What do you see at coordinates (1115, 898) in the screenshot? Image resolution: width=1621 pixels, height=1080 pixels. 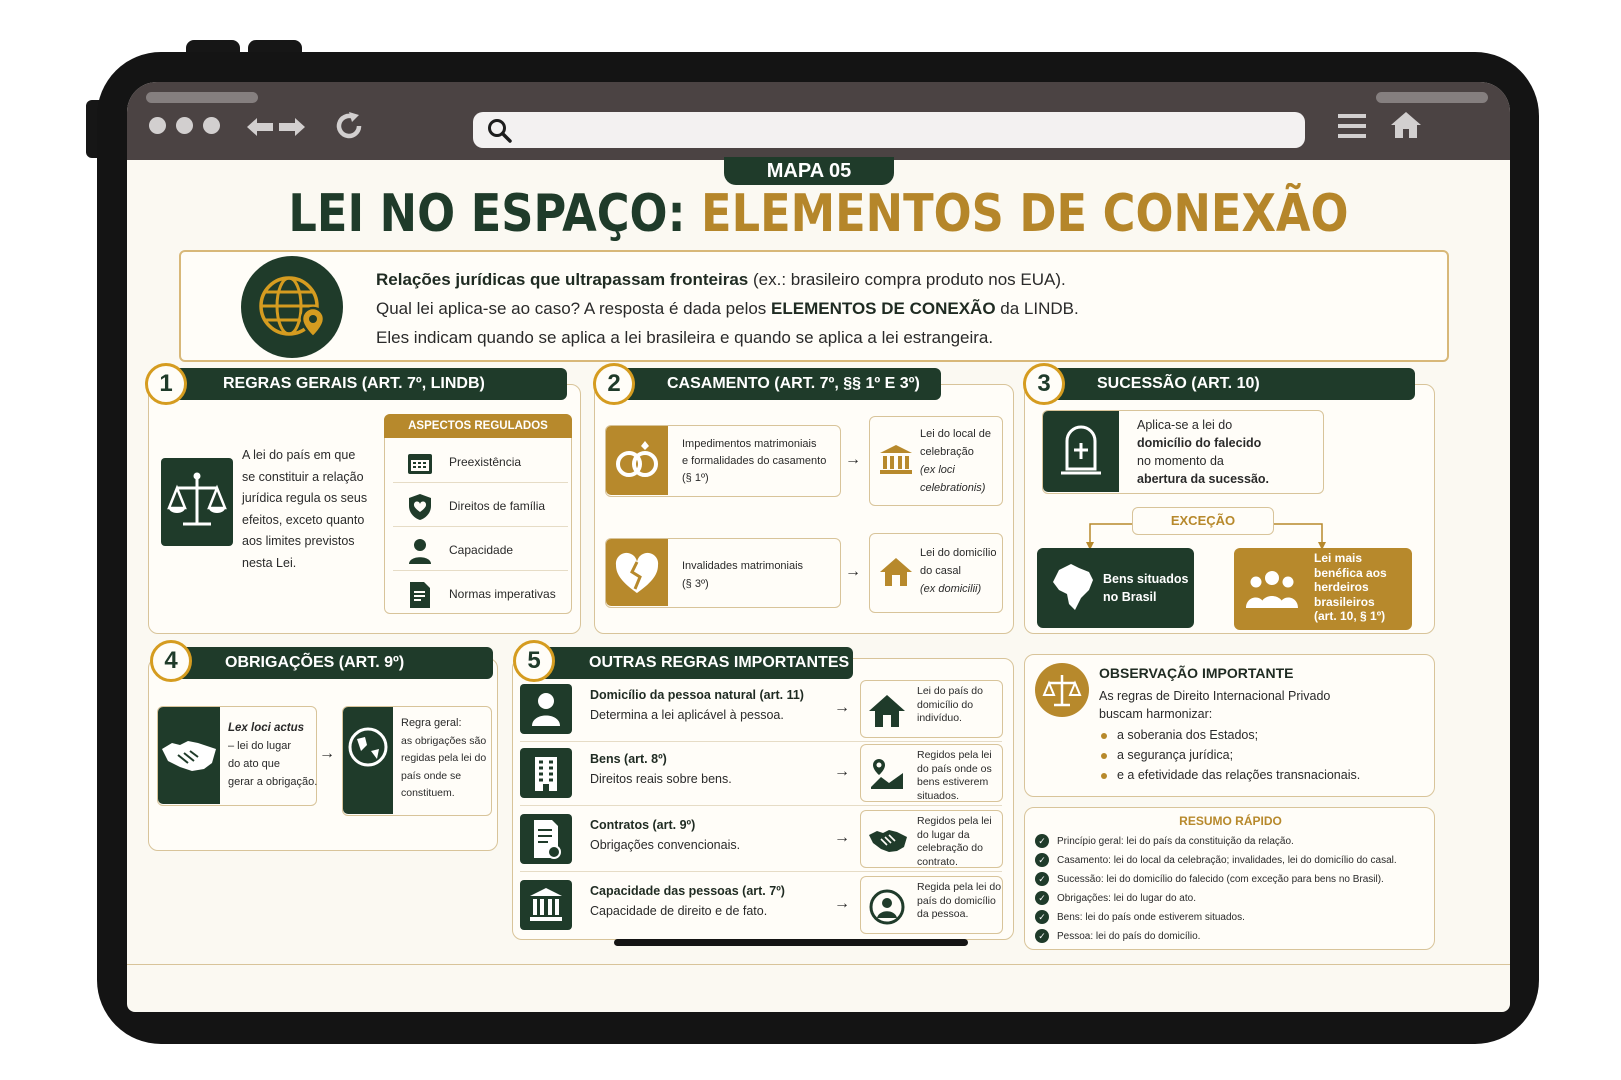 I see `summary-item: ✓ Obrigações: lei do lugar do ato.` at bounding box center [1115, 898].